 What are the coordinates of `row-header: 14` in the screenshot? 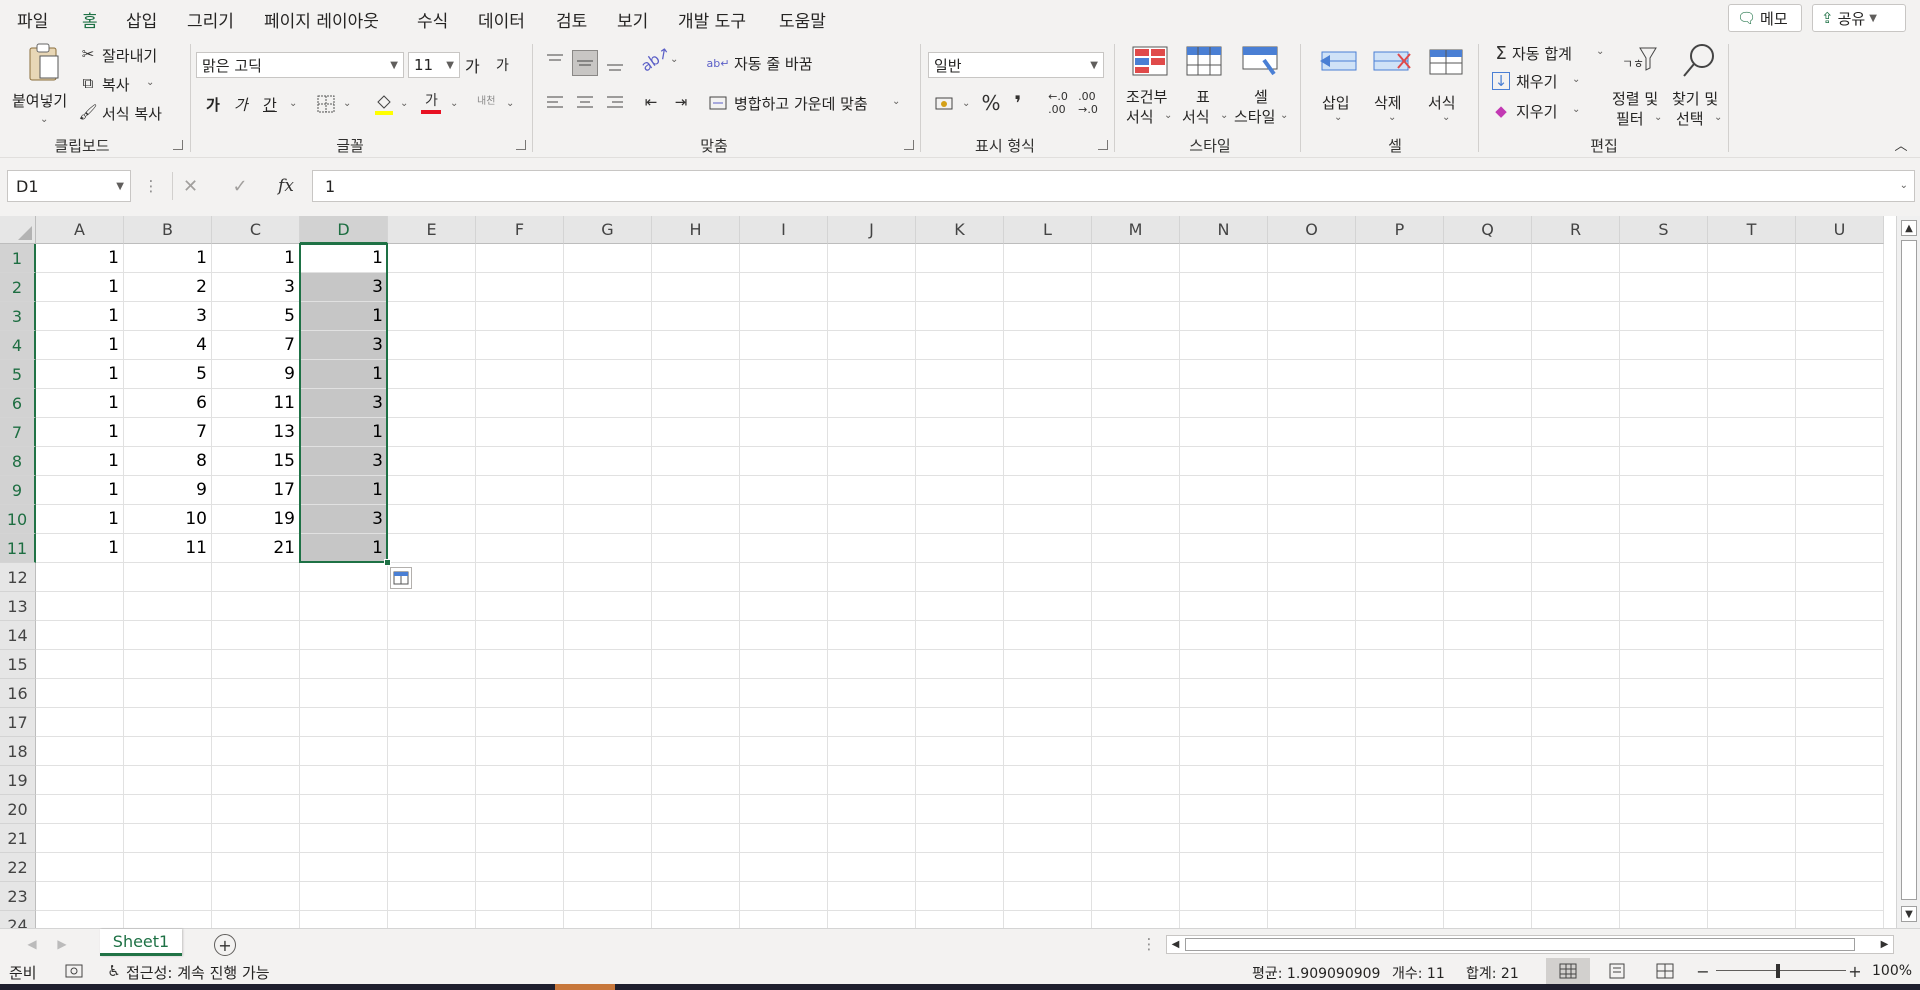 It's located at (18, 635).